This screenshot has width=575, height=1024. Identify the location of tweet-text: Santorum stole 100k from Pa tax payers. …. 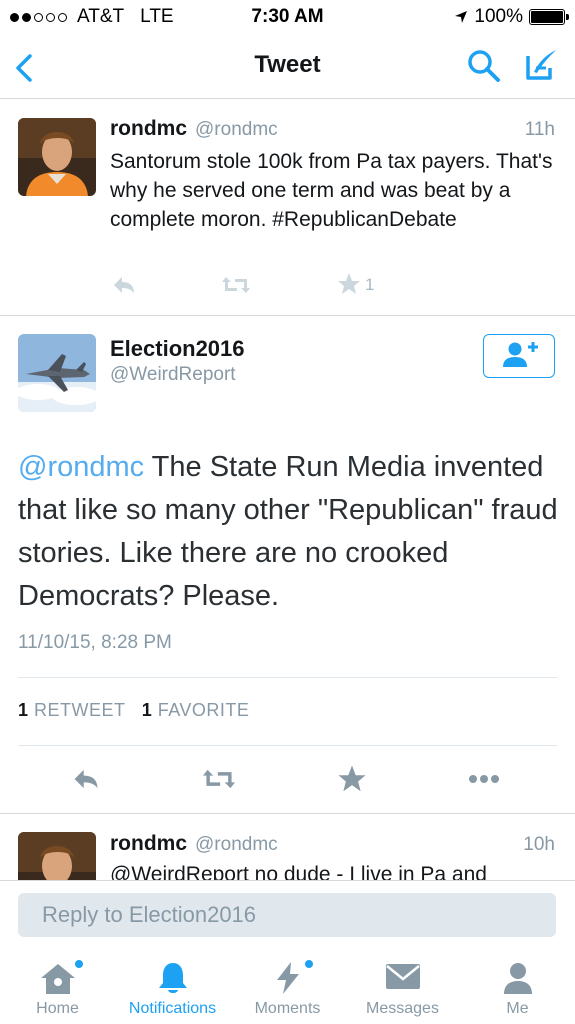
(331, 190).